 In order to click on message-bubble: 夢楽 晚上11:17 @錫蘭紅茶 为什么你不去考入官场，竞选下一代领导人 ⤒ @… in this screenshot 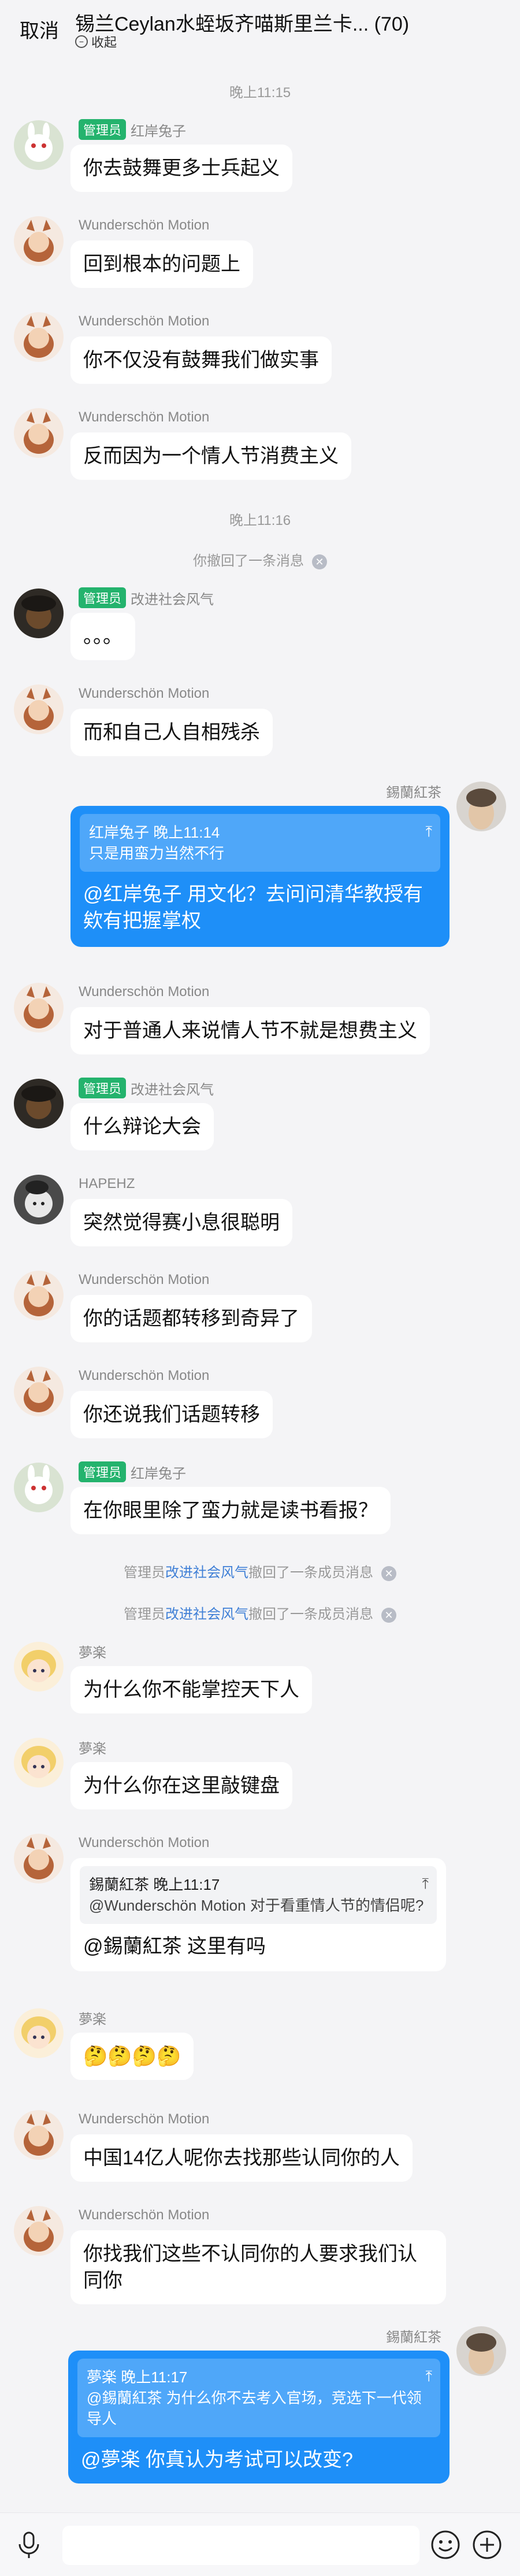, I will do `click(259, 2417)`.